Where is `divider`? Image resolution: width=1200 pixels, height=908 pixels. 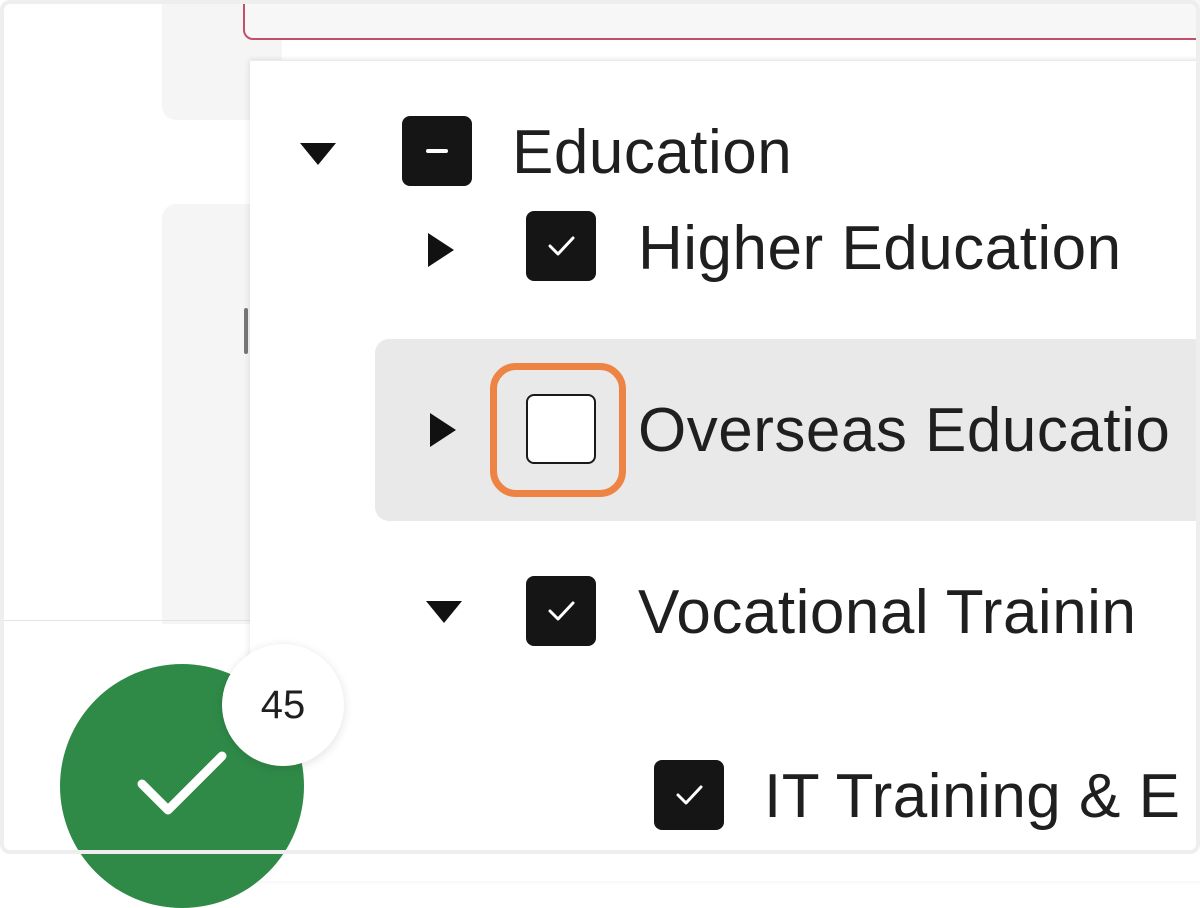
divider is located at coordinates (127, 620).